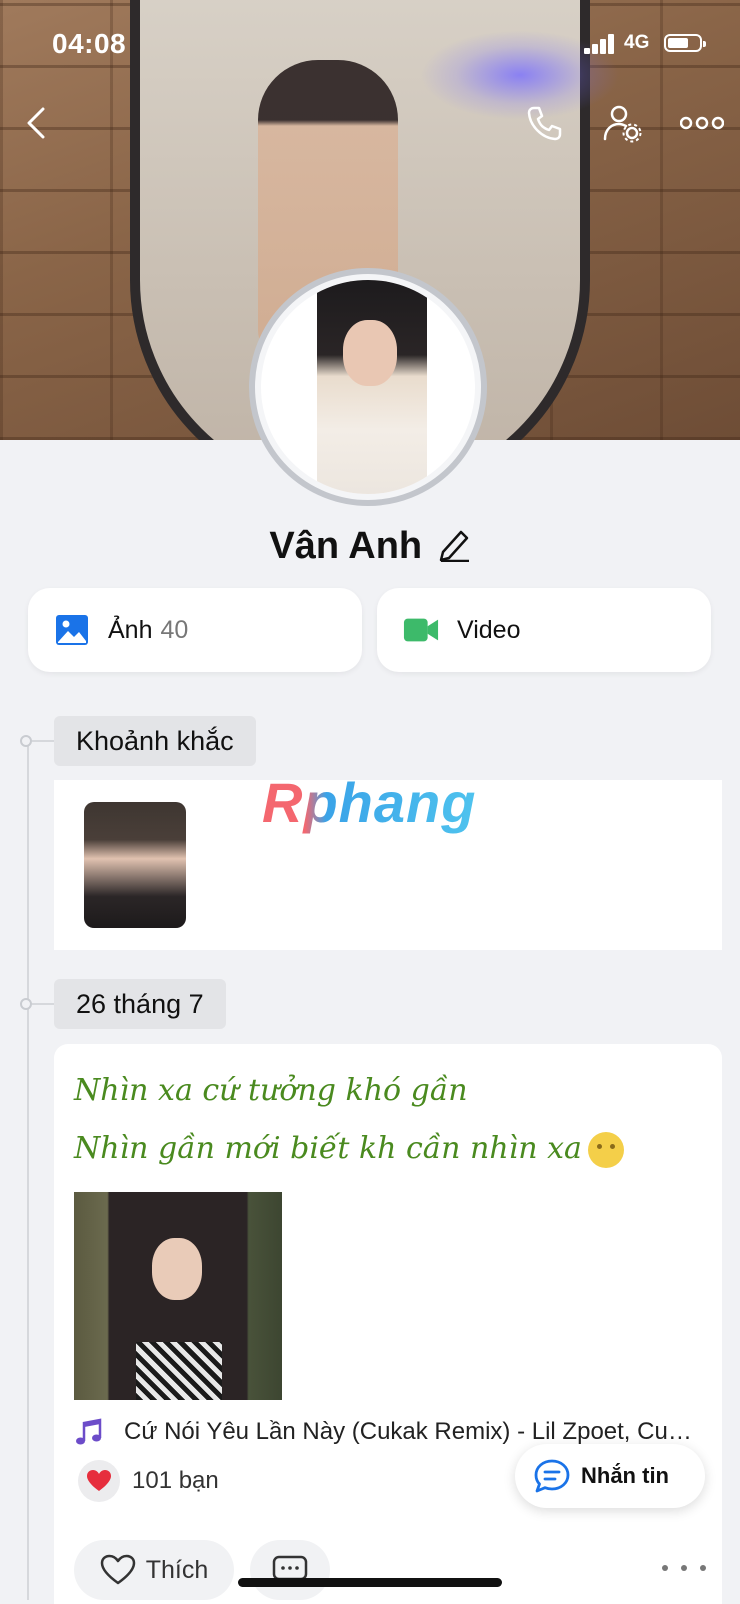  I want to click on moments-header: Khoảnh khắc, so click(155, 741).